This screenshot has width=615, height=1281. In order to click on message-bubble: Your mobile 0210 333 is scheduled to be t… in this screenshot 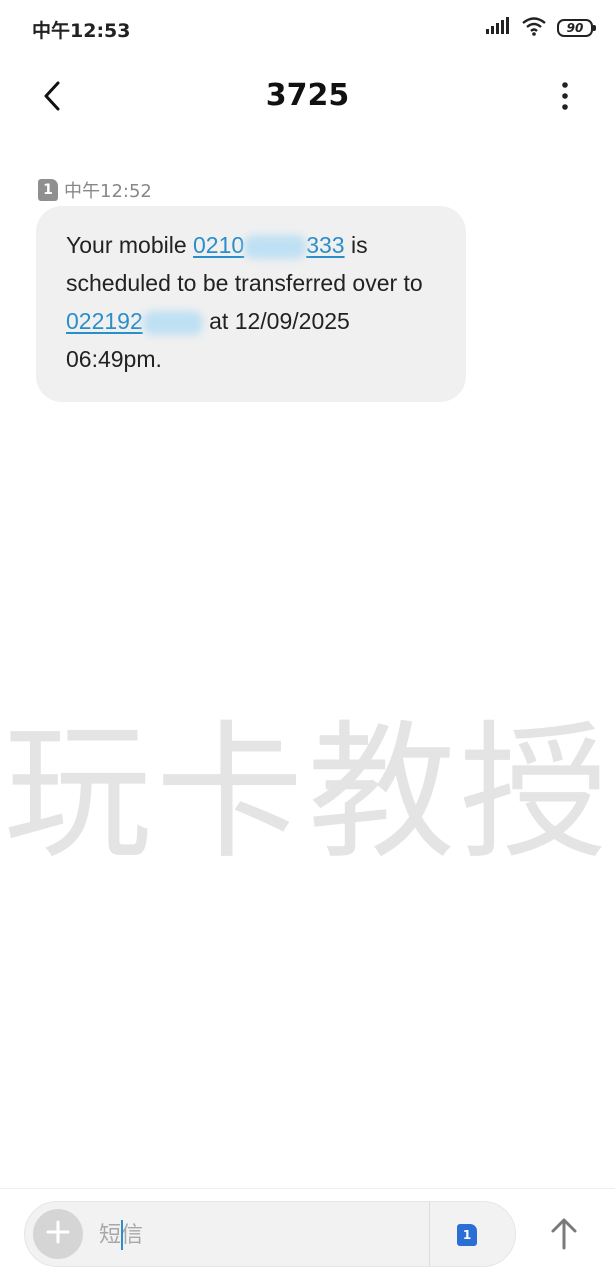, I will do `click(251, 304)`.